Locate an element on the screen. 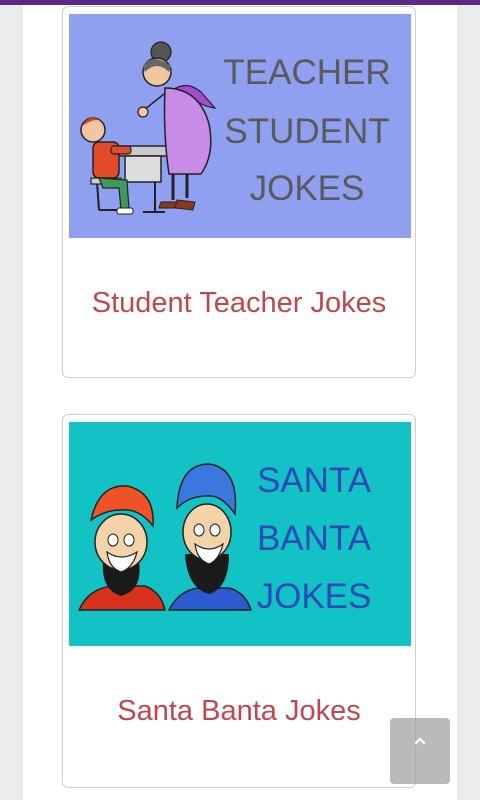 Image resolution: width=480 pixels, height=800 pixels. card-title-student-teacher-jokes: Student Teacher Jokes is located at coordinates (239, 303).